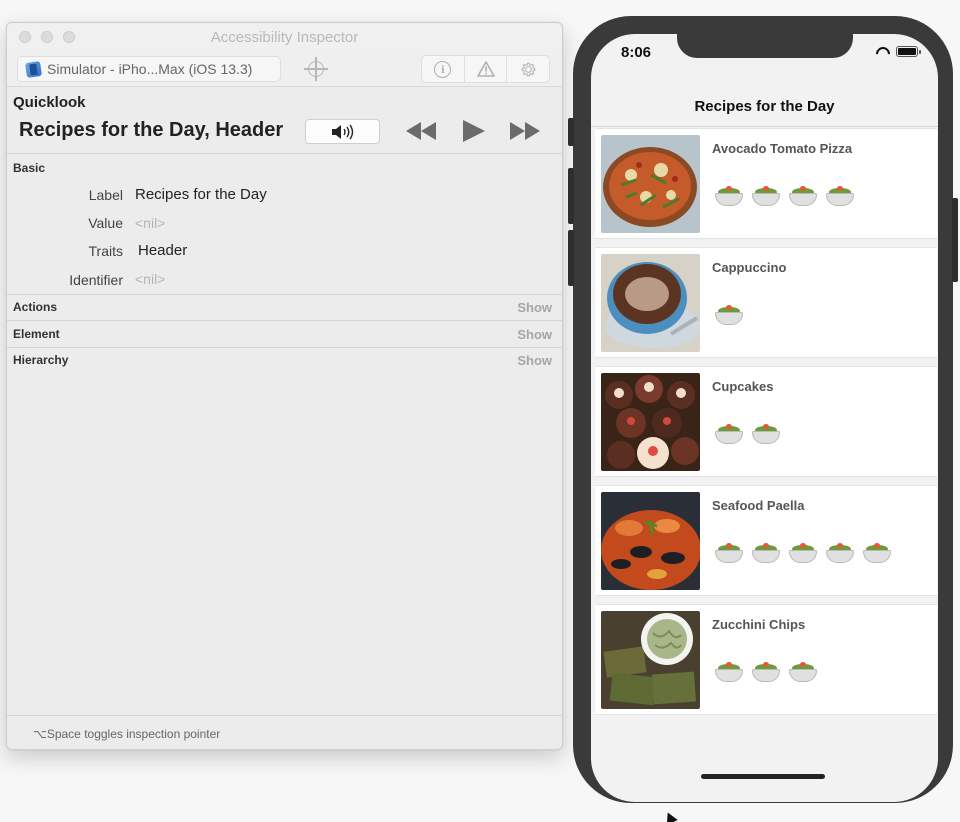  Describe the element at coordinates (163, 250) in the screenshot. I see `traits-value: Header` at that location.